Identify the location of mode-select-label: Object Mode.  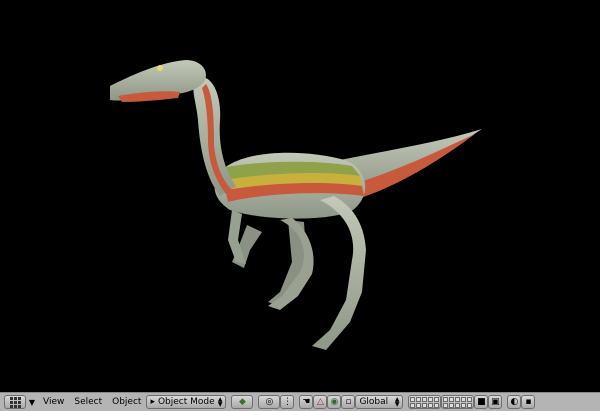
(186, 402).